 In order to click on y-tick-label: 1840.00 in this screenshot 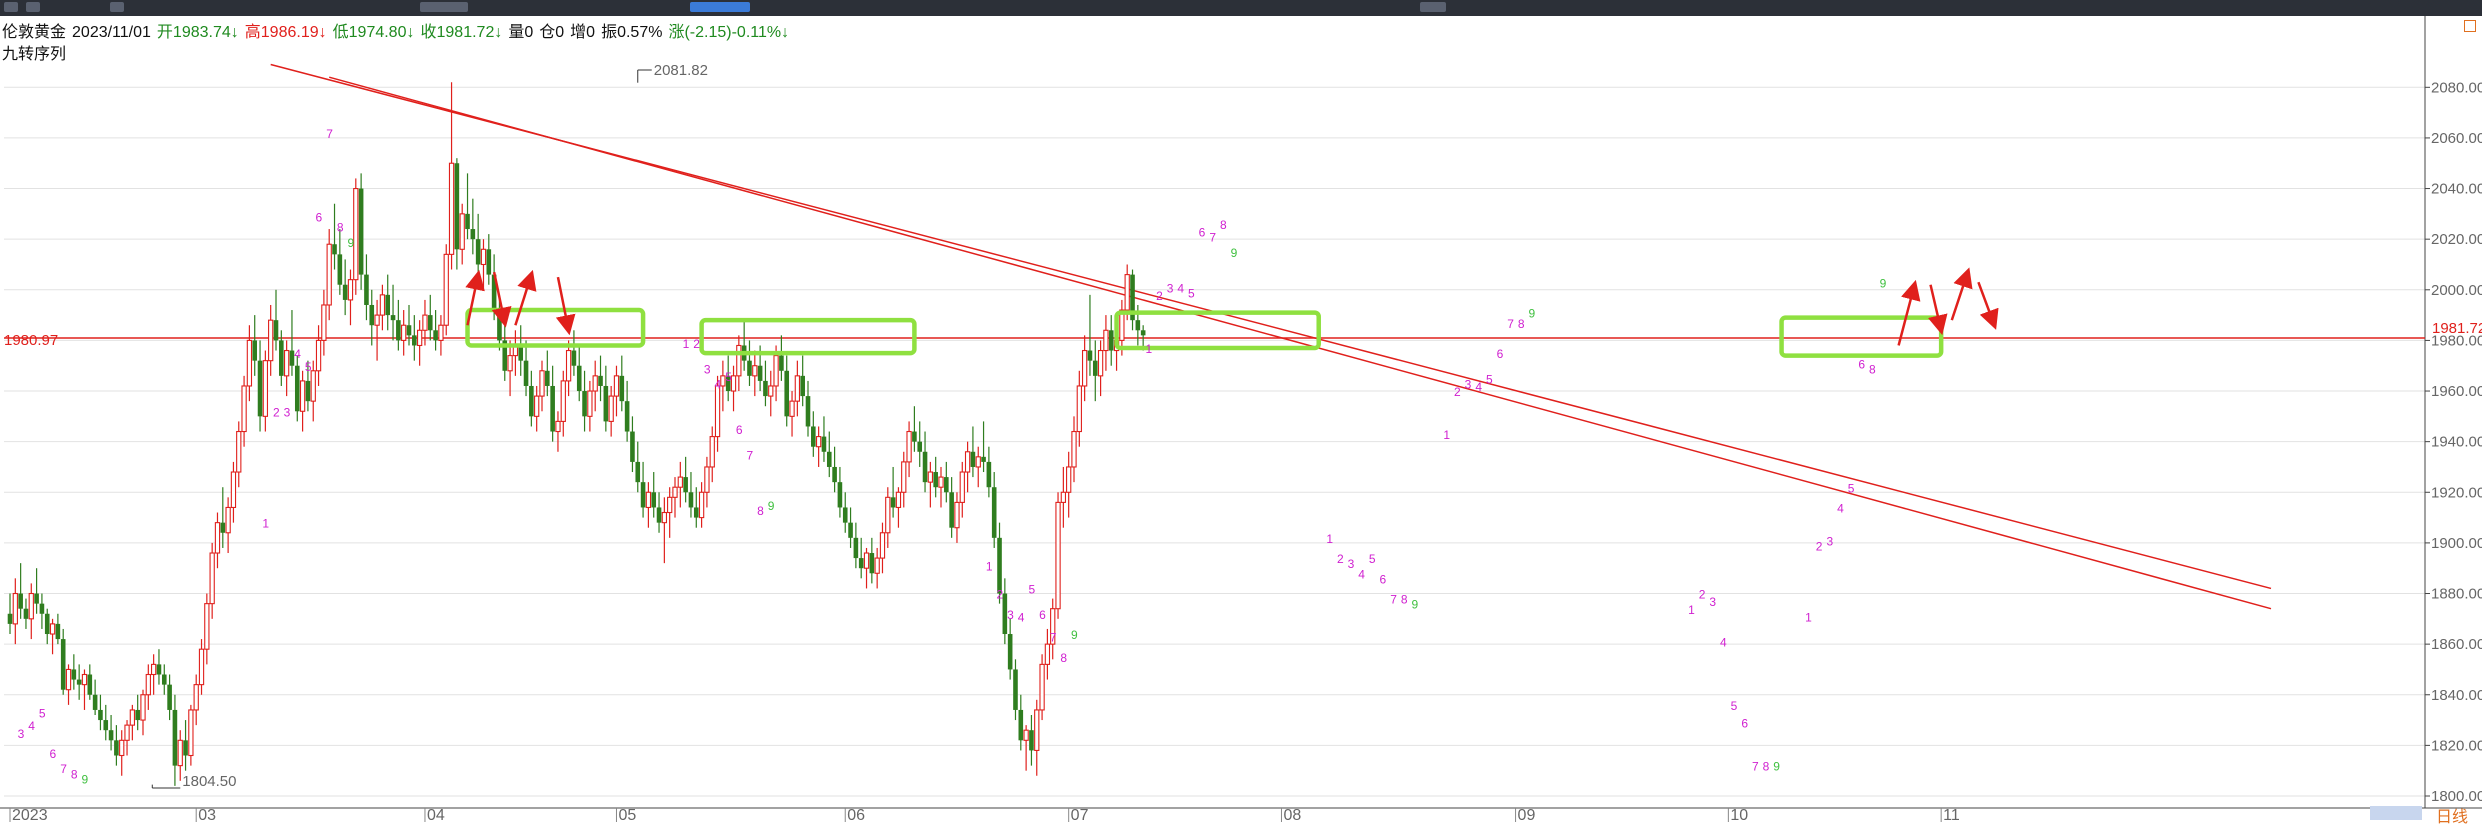, I will do `click(2456, 695)`.